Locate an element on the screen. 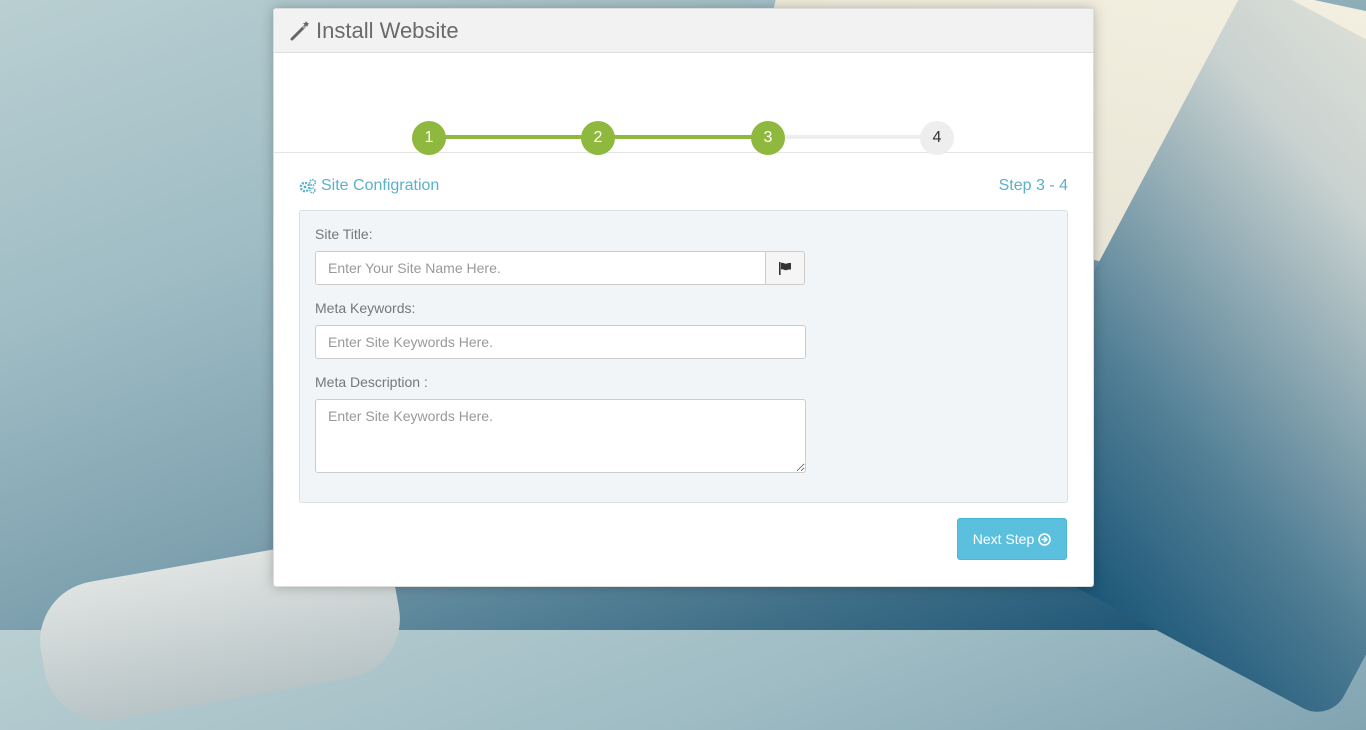 The width and height of the screenshot is (1366, 730). next-step-button: Next Step is located at coordinates (1012, 539).